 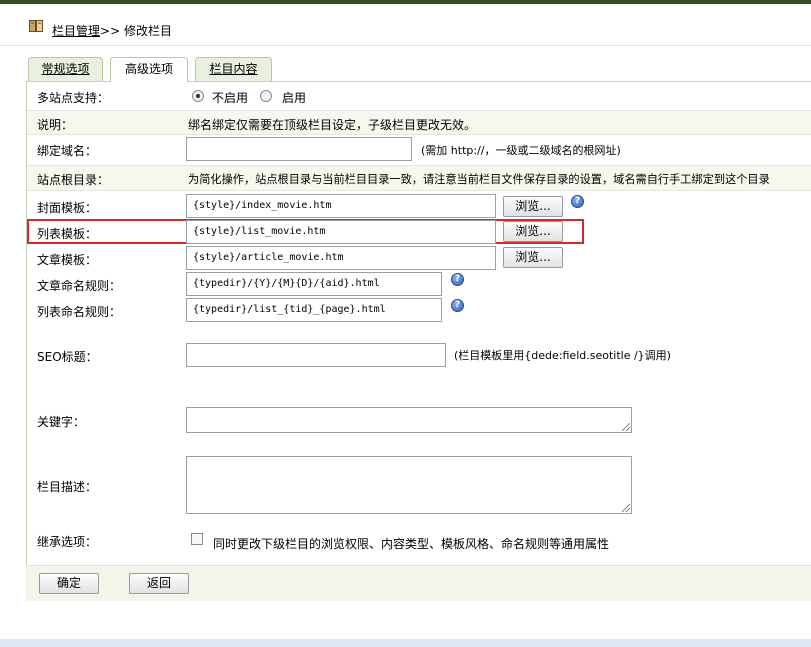 I want to click on site-root-label: 站点根目录：, so click(x=73, y=180).